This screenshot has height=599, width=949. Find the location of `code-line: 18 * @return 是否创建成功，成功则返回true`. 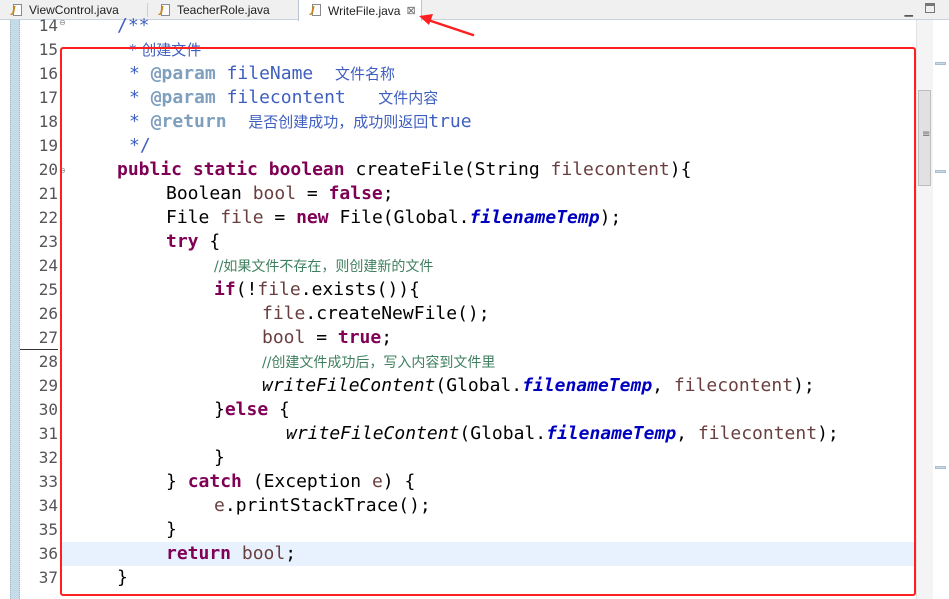

code-line: 18 * @return 是否创建成功，成功则返回true is located at coordinates (459, 122).